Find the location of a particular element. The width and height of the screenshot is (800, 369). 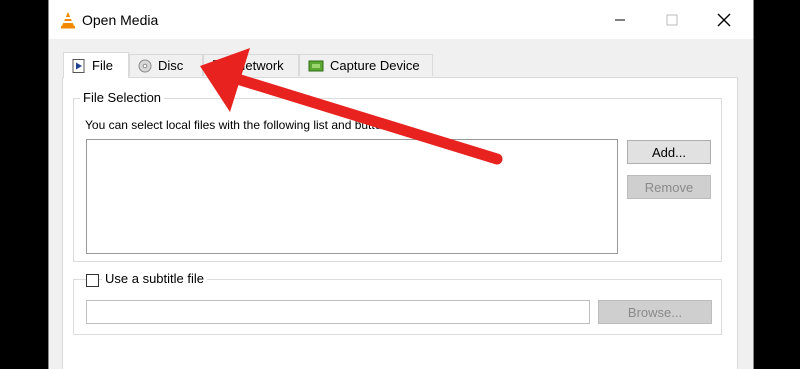

minimize-icon is located at coordinates (620, 20).